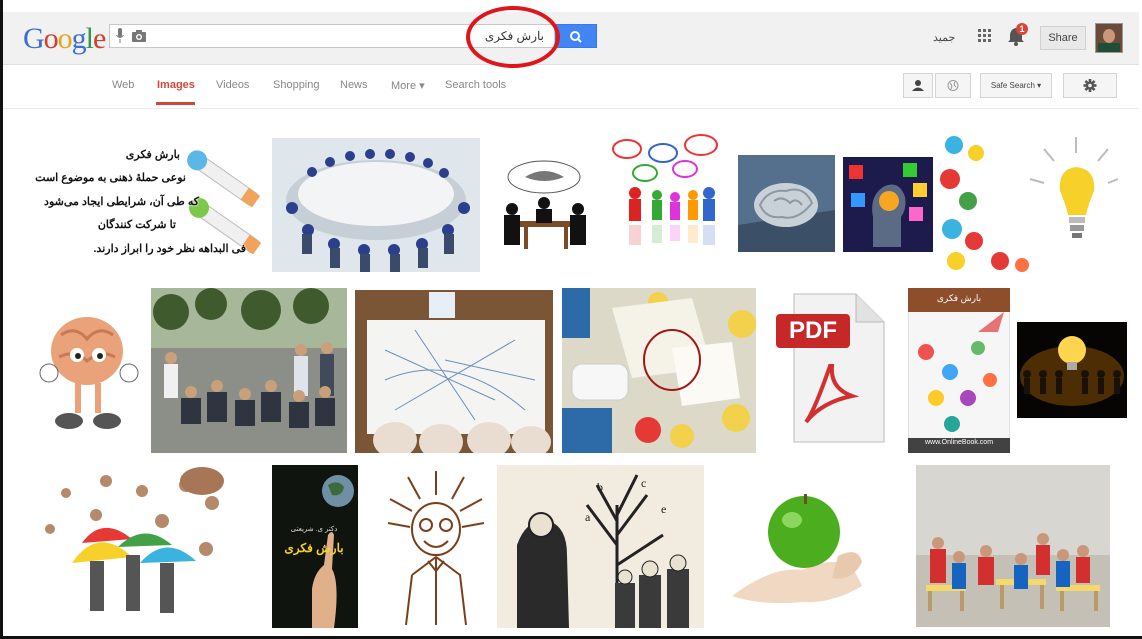  I want to click on caption-line-4: تا شرکت کنندگان, so click(136, 225).